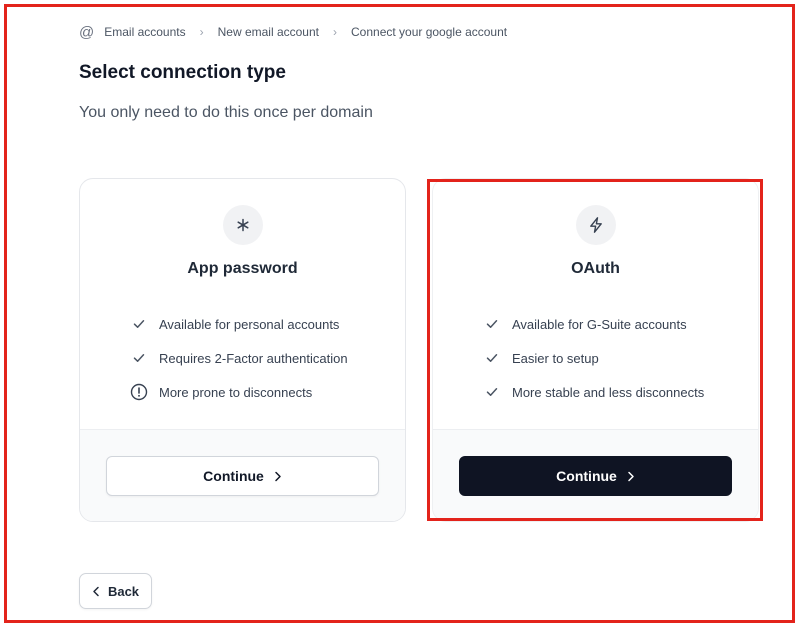 Image resolution: width=799 pixels, height=627 pixels. I want to click on continue-app-password-button: Continue, so click(242, 476).